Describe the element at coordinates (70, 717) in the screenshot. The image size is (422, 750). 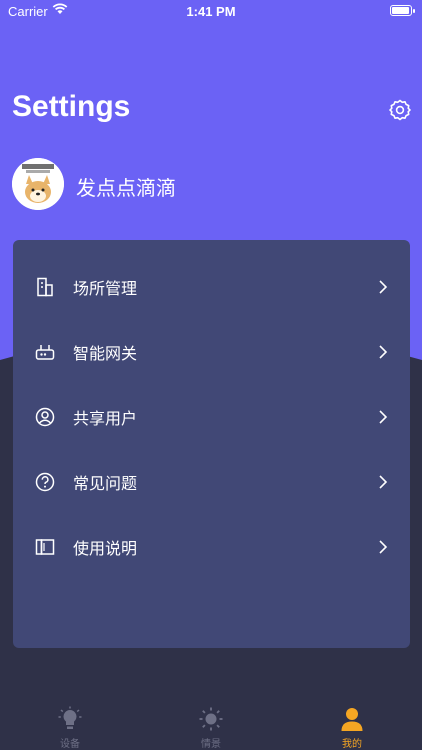
I see `lightbulb-icon` at that location.